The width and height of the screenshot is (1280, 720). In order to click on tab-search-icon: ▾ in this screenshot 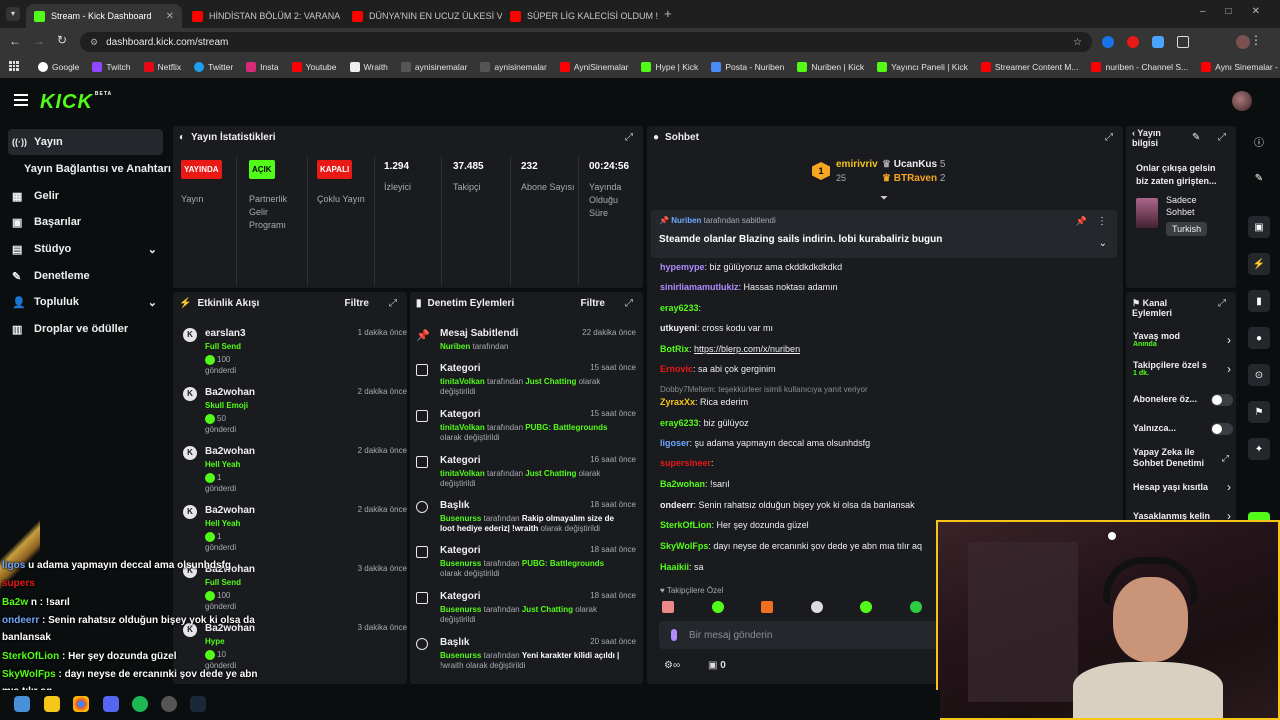, I will do `click(13, 14)`.